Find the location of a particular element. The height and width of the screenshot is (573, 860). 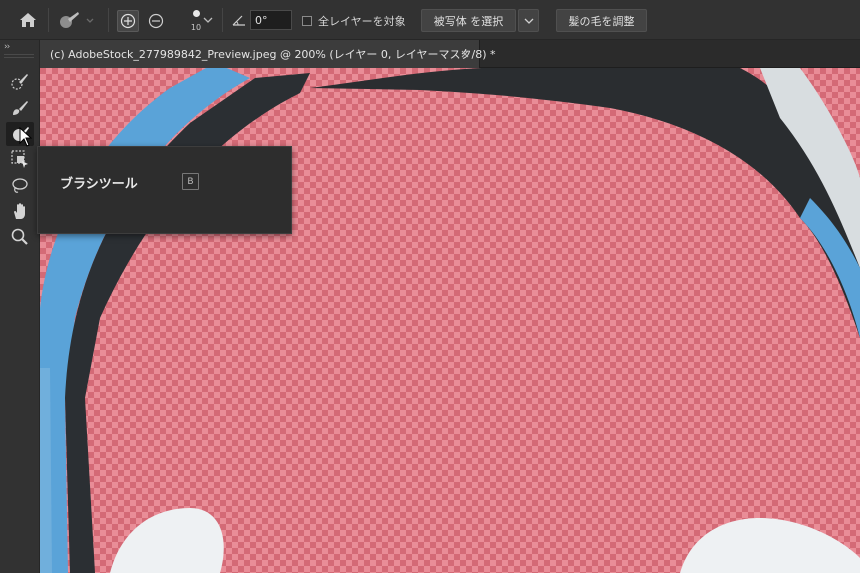

tool-tooltip: ブラシツール B is located at coordinates (164, 190).